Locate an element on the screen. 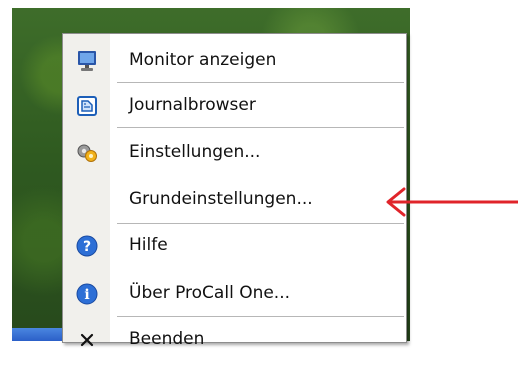 This screenshot has height=365, width=520. taskbar-fragment is located at coordinates (39, 334).